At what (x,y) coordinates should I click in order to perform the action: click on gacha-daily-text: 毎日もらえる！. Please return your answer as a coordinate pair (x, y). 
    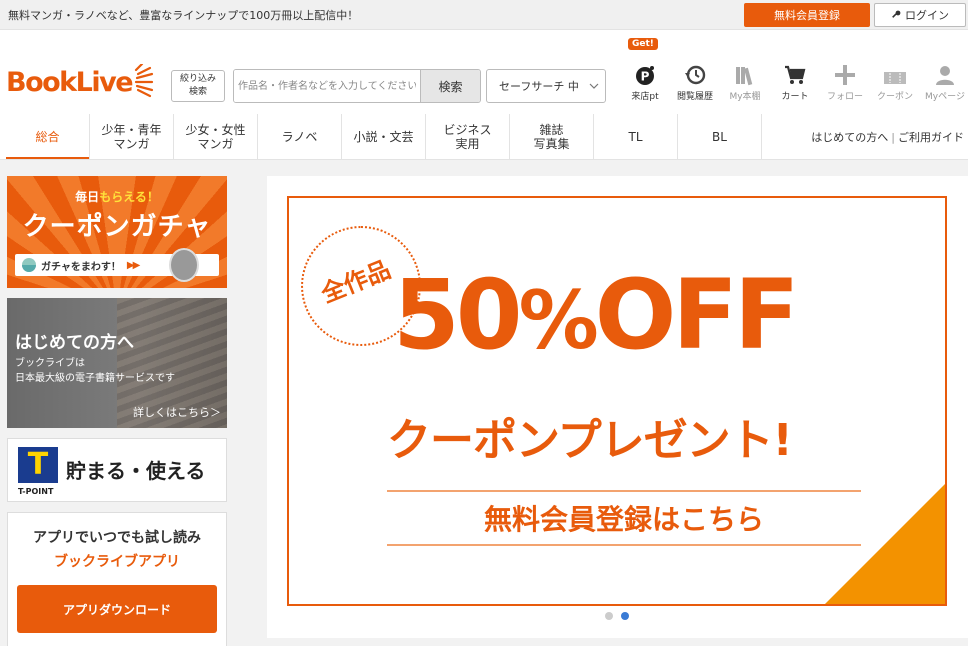
    Looking at the image, I should click on (117, 197).